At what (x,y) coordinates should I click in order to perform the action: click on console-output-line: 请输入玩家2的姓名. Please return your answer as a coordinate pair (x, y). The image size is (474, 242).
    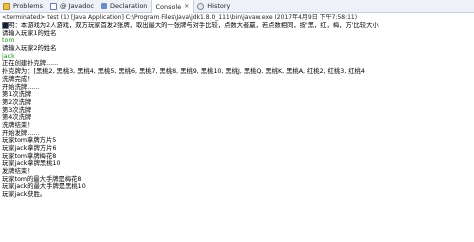
    Looking at the image, I should click on (29, 49).